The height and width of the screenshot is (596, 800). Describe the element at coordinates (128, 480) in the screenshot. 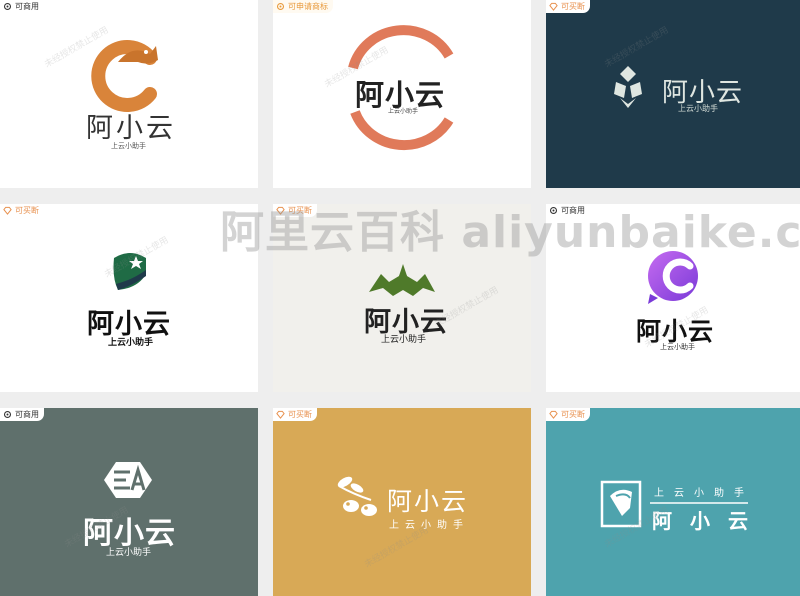

I see `hexagon-logo-icon` at that location.